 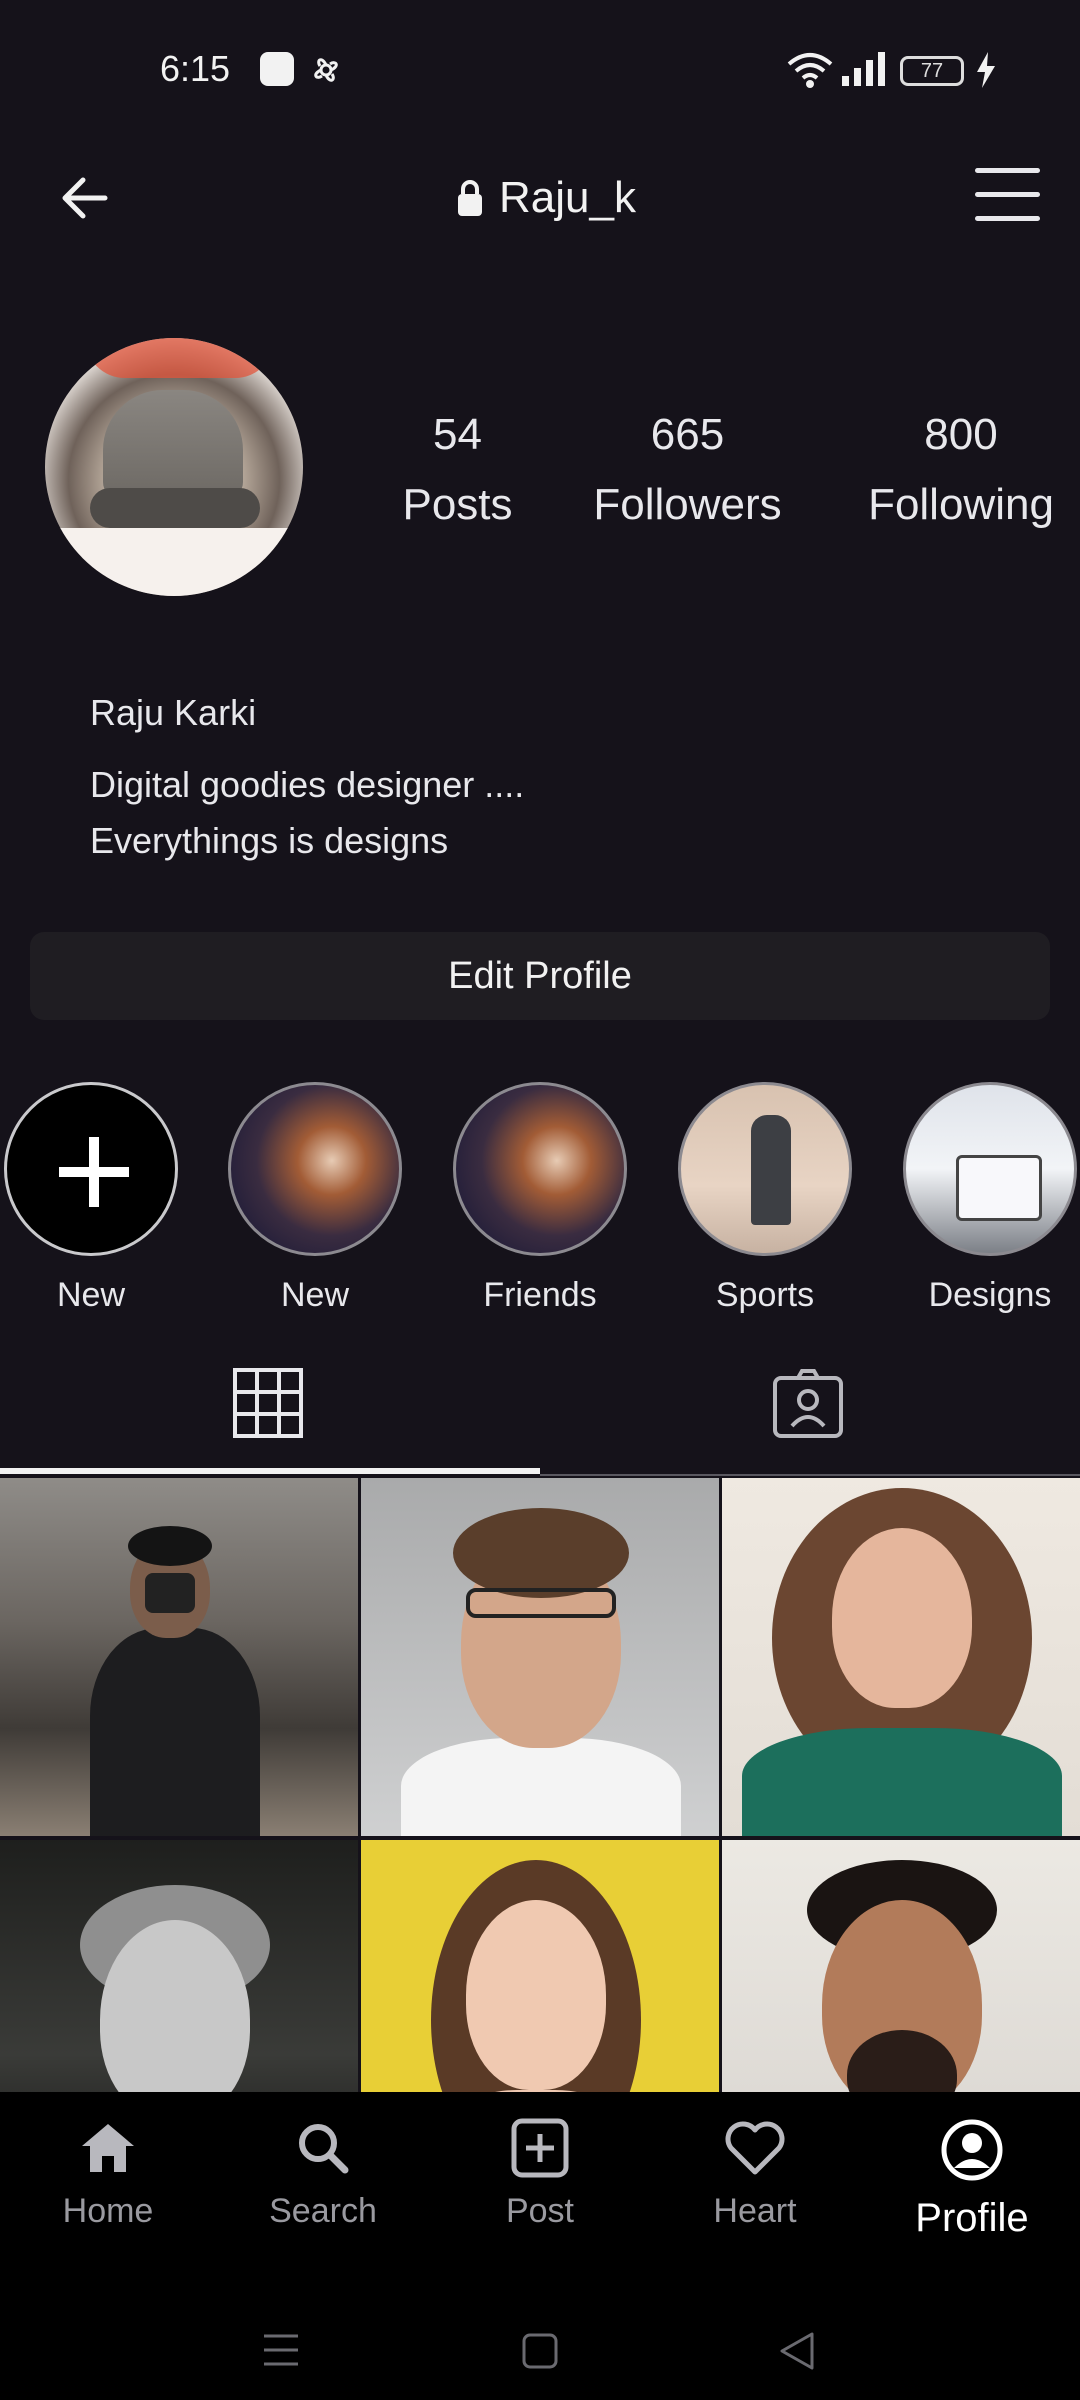 I want to click on home-icon, so click(x=108, y=2148).